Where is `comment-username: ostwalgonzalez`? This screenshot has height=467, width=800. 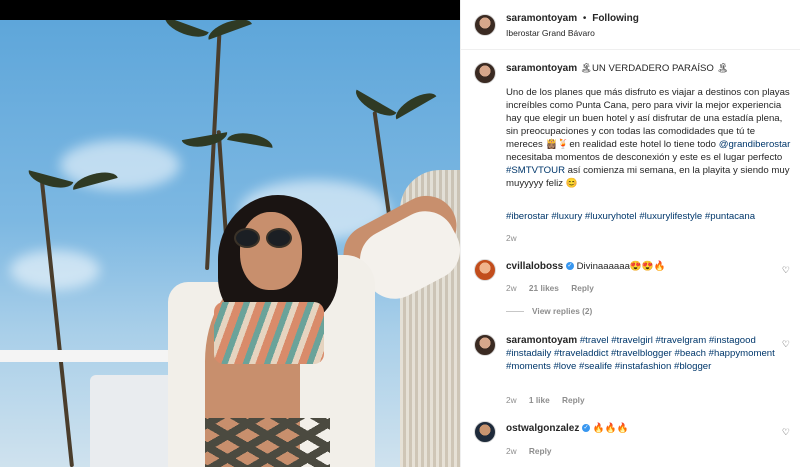 comment-username: ostwalgonzalez is located at coordinates (542, 428).